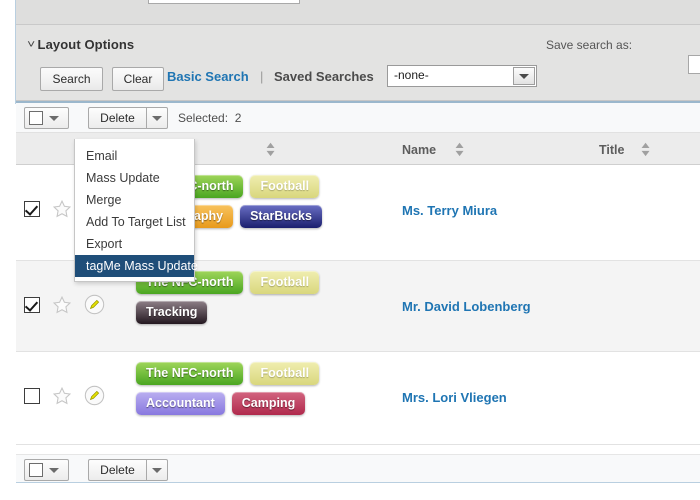 The image size is (700, 500). What do you see at coordinates (281, 216) in the screenshot?
I see `tag: StarBucks` at bounding box center [281, 216].